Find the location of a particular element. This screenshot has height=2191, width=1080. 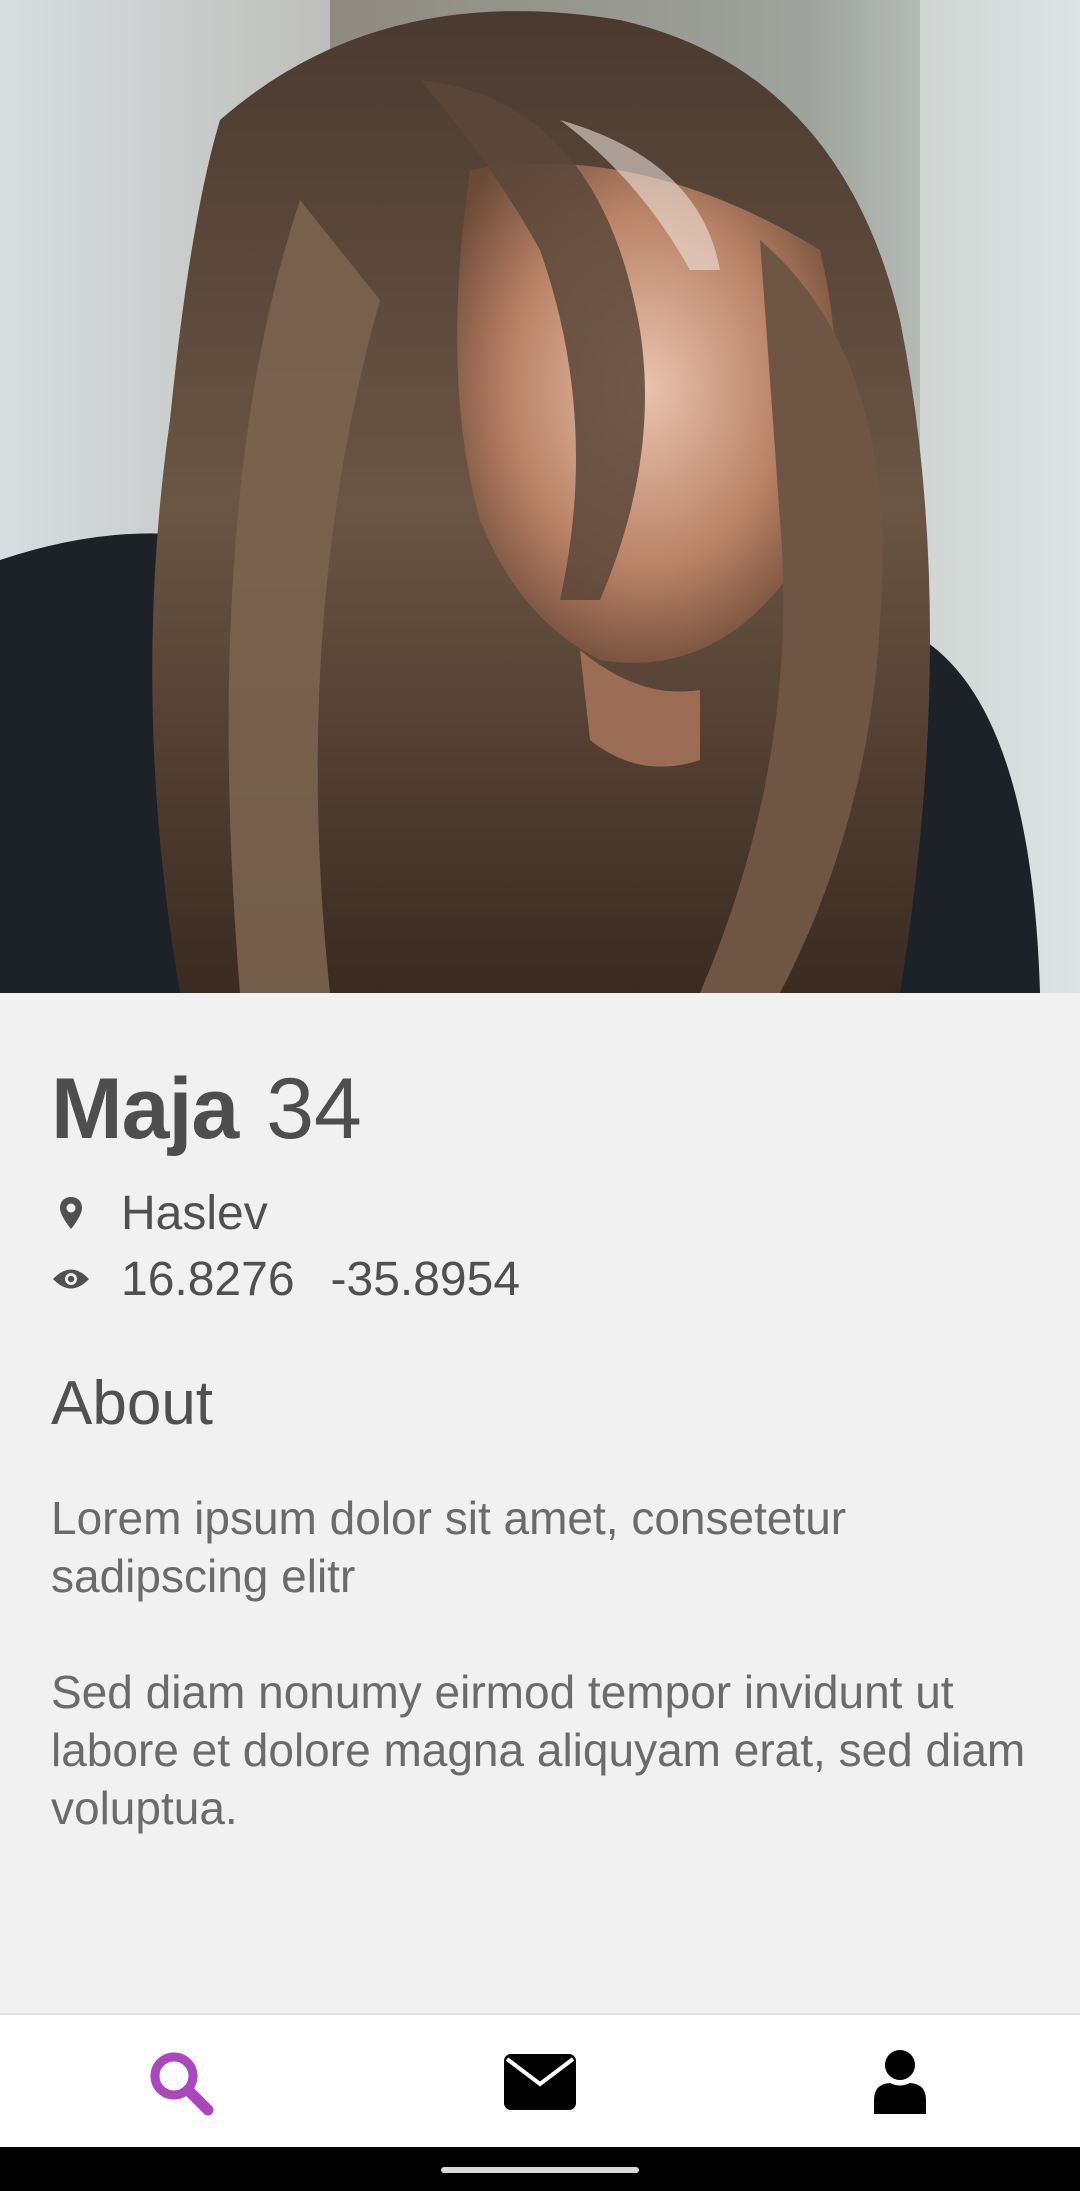

nav-messages is located at coordinates (540, 2082).